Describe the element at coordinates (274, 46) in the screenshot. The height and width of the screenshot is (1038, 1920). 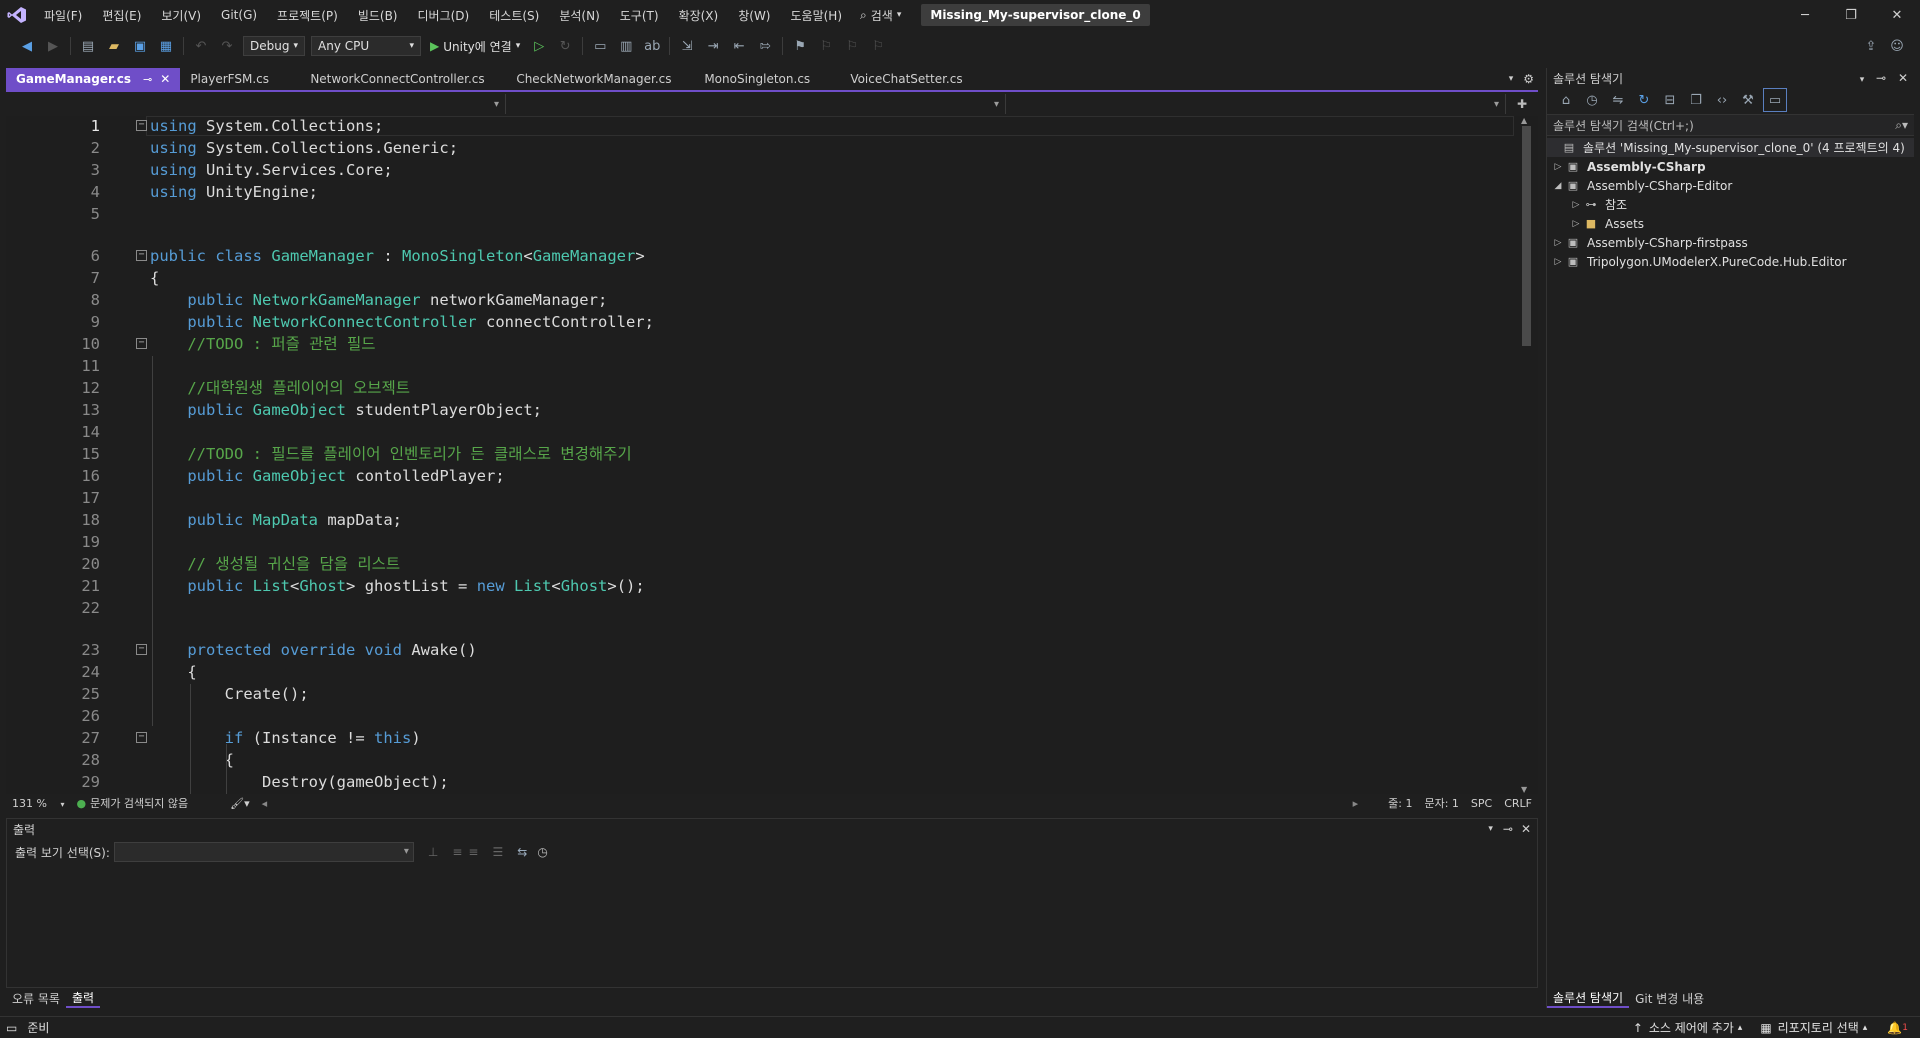
I see `configuration-dropdown: Debug ▾` at that location.